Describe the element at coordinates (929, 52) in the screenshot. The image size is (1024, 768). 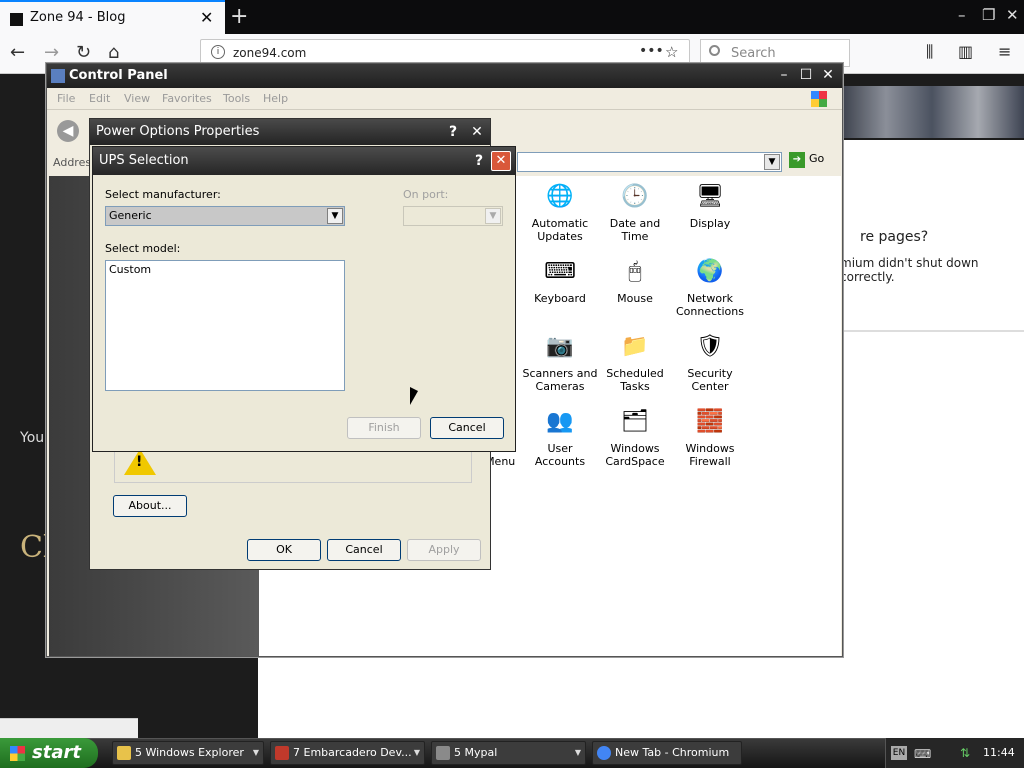
I see `library-icon: ⫼` at that location.